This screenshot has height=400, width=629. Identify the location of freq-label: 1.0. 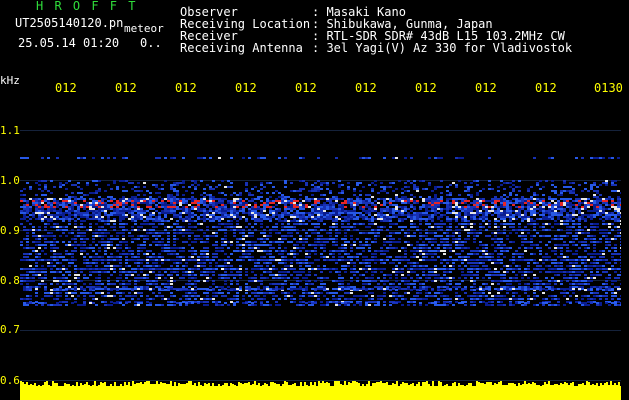
(10, 180).